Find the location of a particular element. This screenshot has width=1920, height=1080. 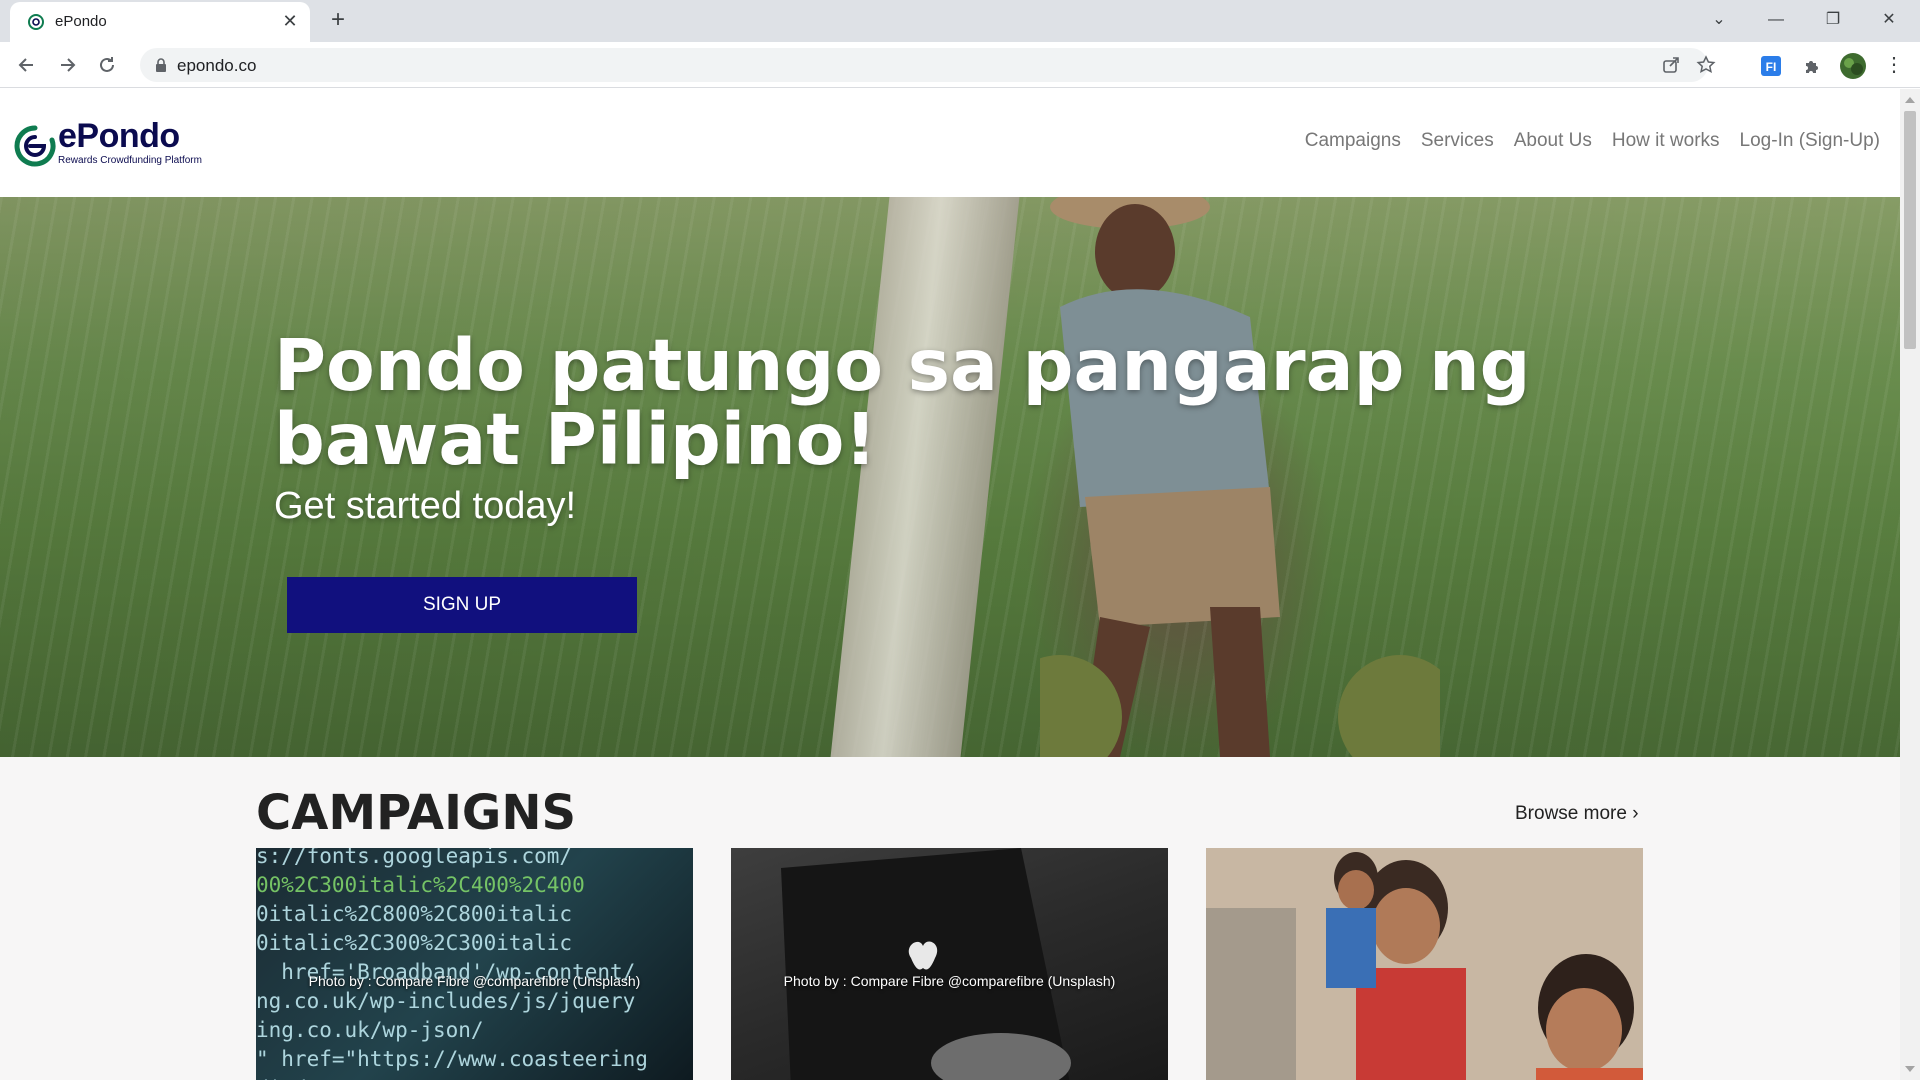

fi-extension-icon: FI is located at coordinates (1771, 66).